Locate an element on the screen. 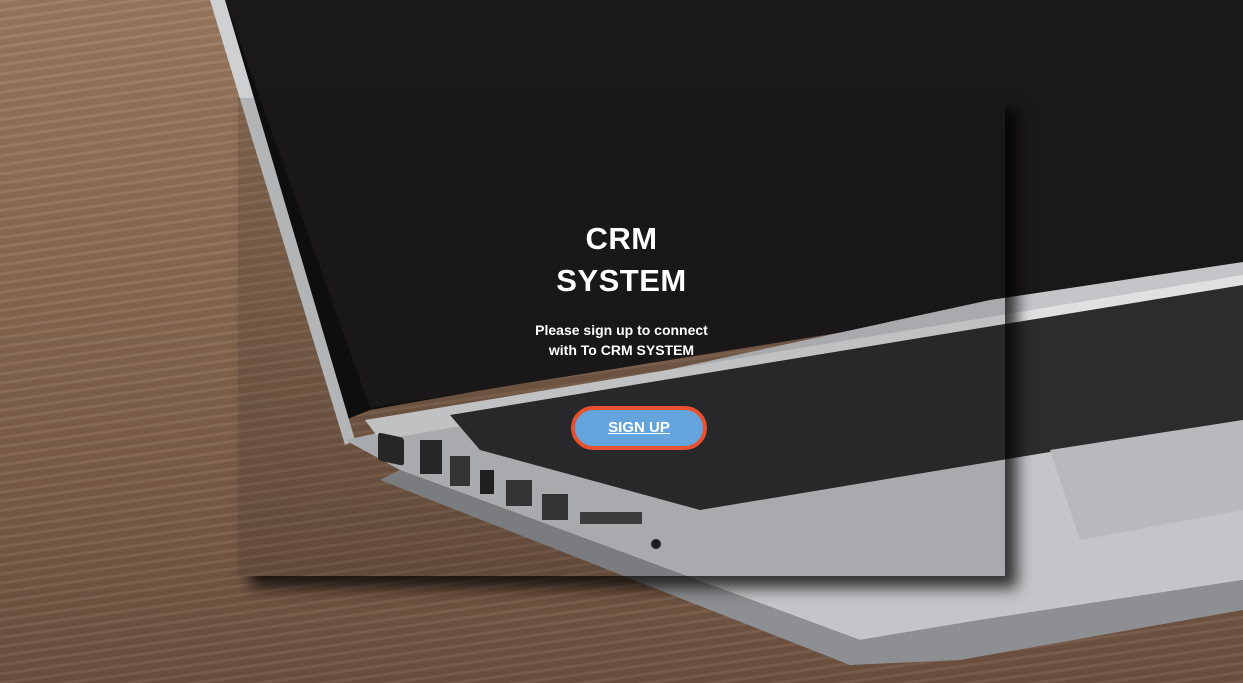 The image size is (1243, 683). page-title: CRM SYSTEM is located at coordinates (621, 260).